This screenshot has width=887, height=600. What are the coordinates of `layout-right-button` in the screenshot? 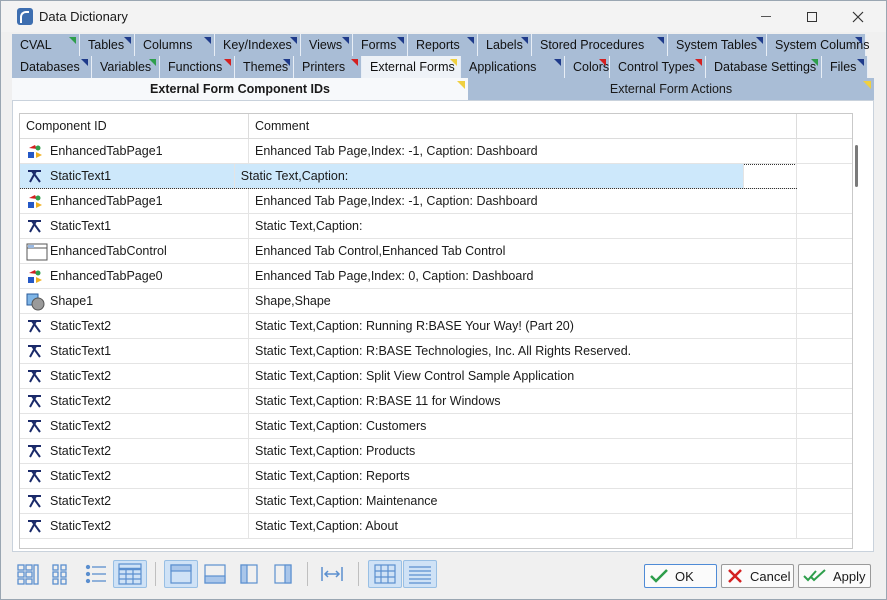 It's located at (283, 574).